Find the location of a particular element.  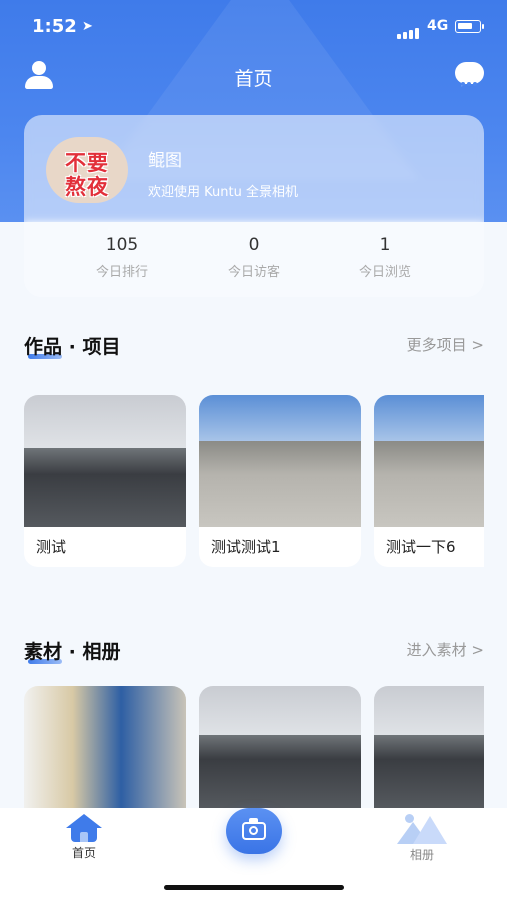

tab-album: 相册 is located at coordinates (422, 838).